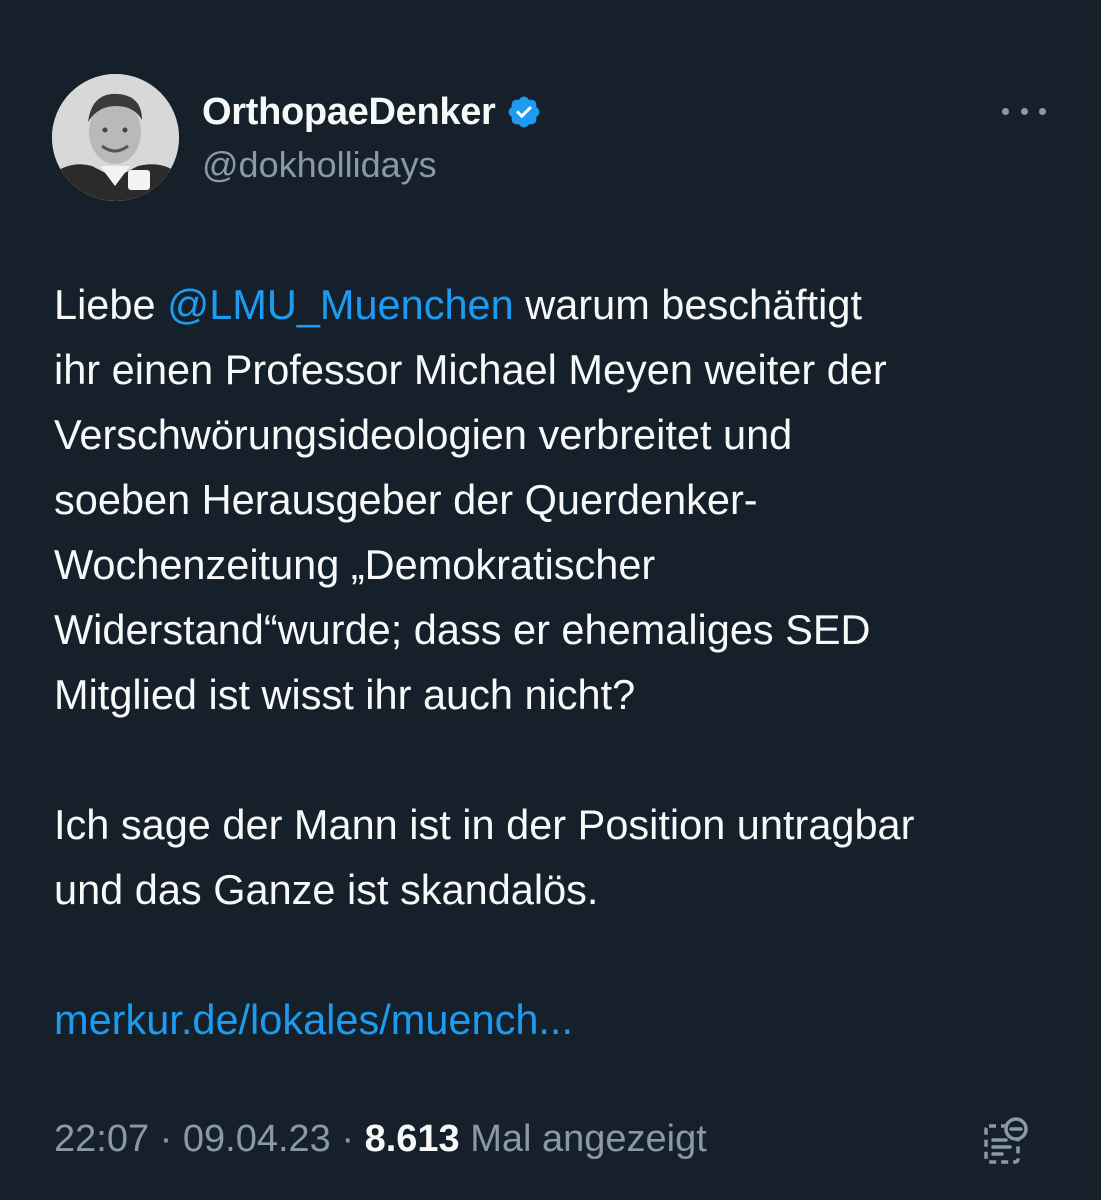 This screenshot has width=1101, height=1200. I want to click on tweet-line: Liebe @LMU_Muenchen warum beschäftigt, so click(458, 304).